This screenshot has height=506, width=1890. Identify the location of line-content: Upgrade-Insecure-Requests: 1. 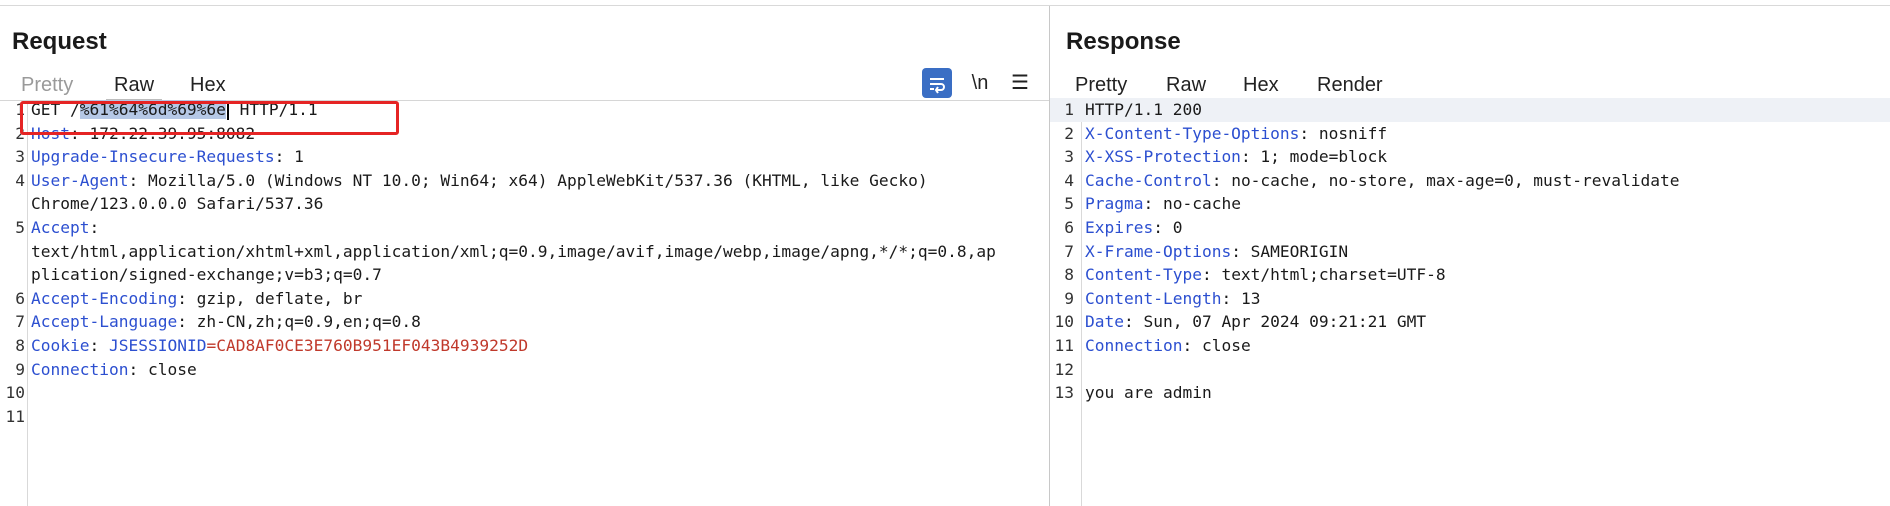
(167, 157).